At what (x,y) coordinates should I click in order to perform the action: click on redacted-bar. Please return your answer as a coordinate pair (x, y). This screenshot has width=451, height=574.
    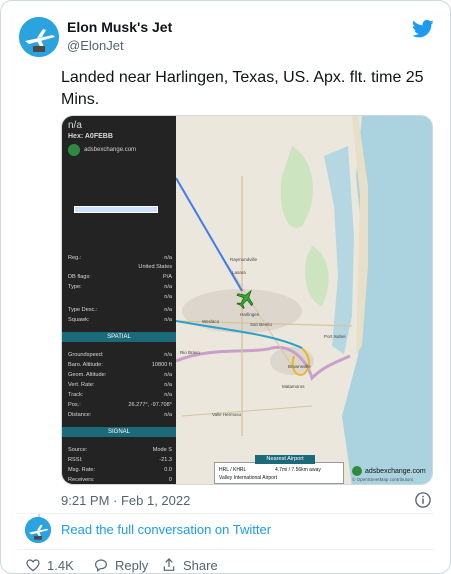
    Looking at the image, I should click on (116, 209).